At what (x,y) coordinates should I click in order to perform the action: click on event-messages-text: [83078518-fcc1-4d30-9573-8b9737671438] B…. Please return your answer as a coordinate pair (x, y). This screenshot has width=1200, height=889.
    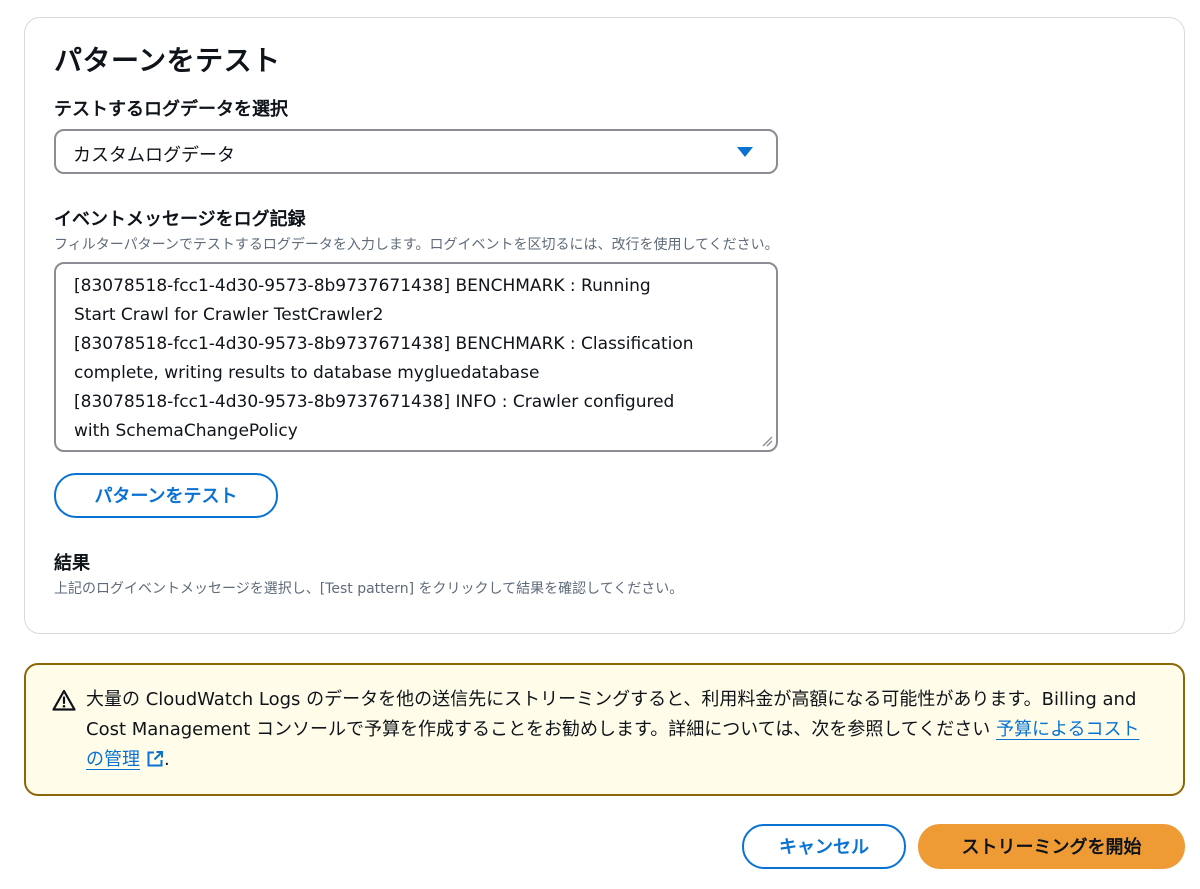
    Looking at the image, I should click on (384, 358).